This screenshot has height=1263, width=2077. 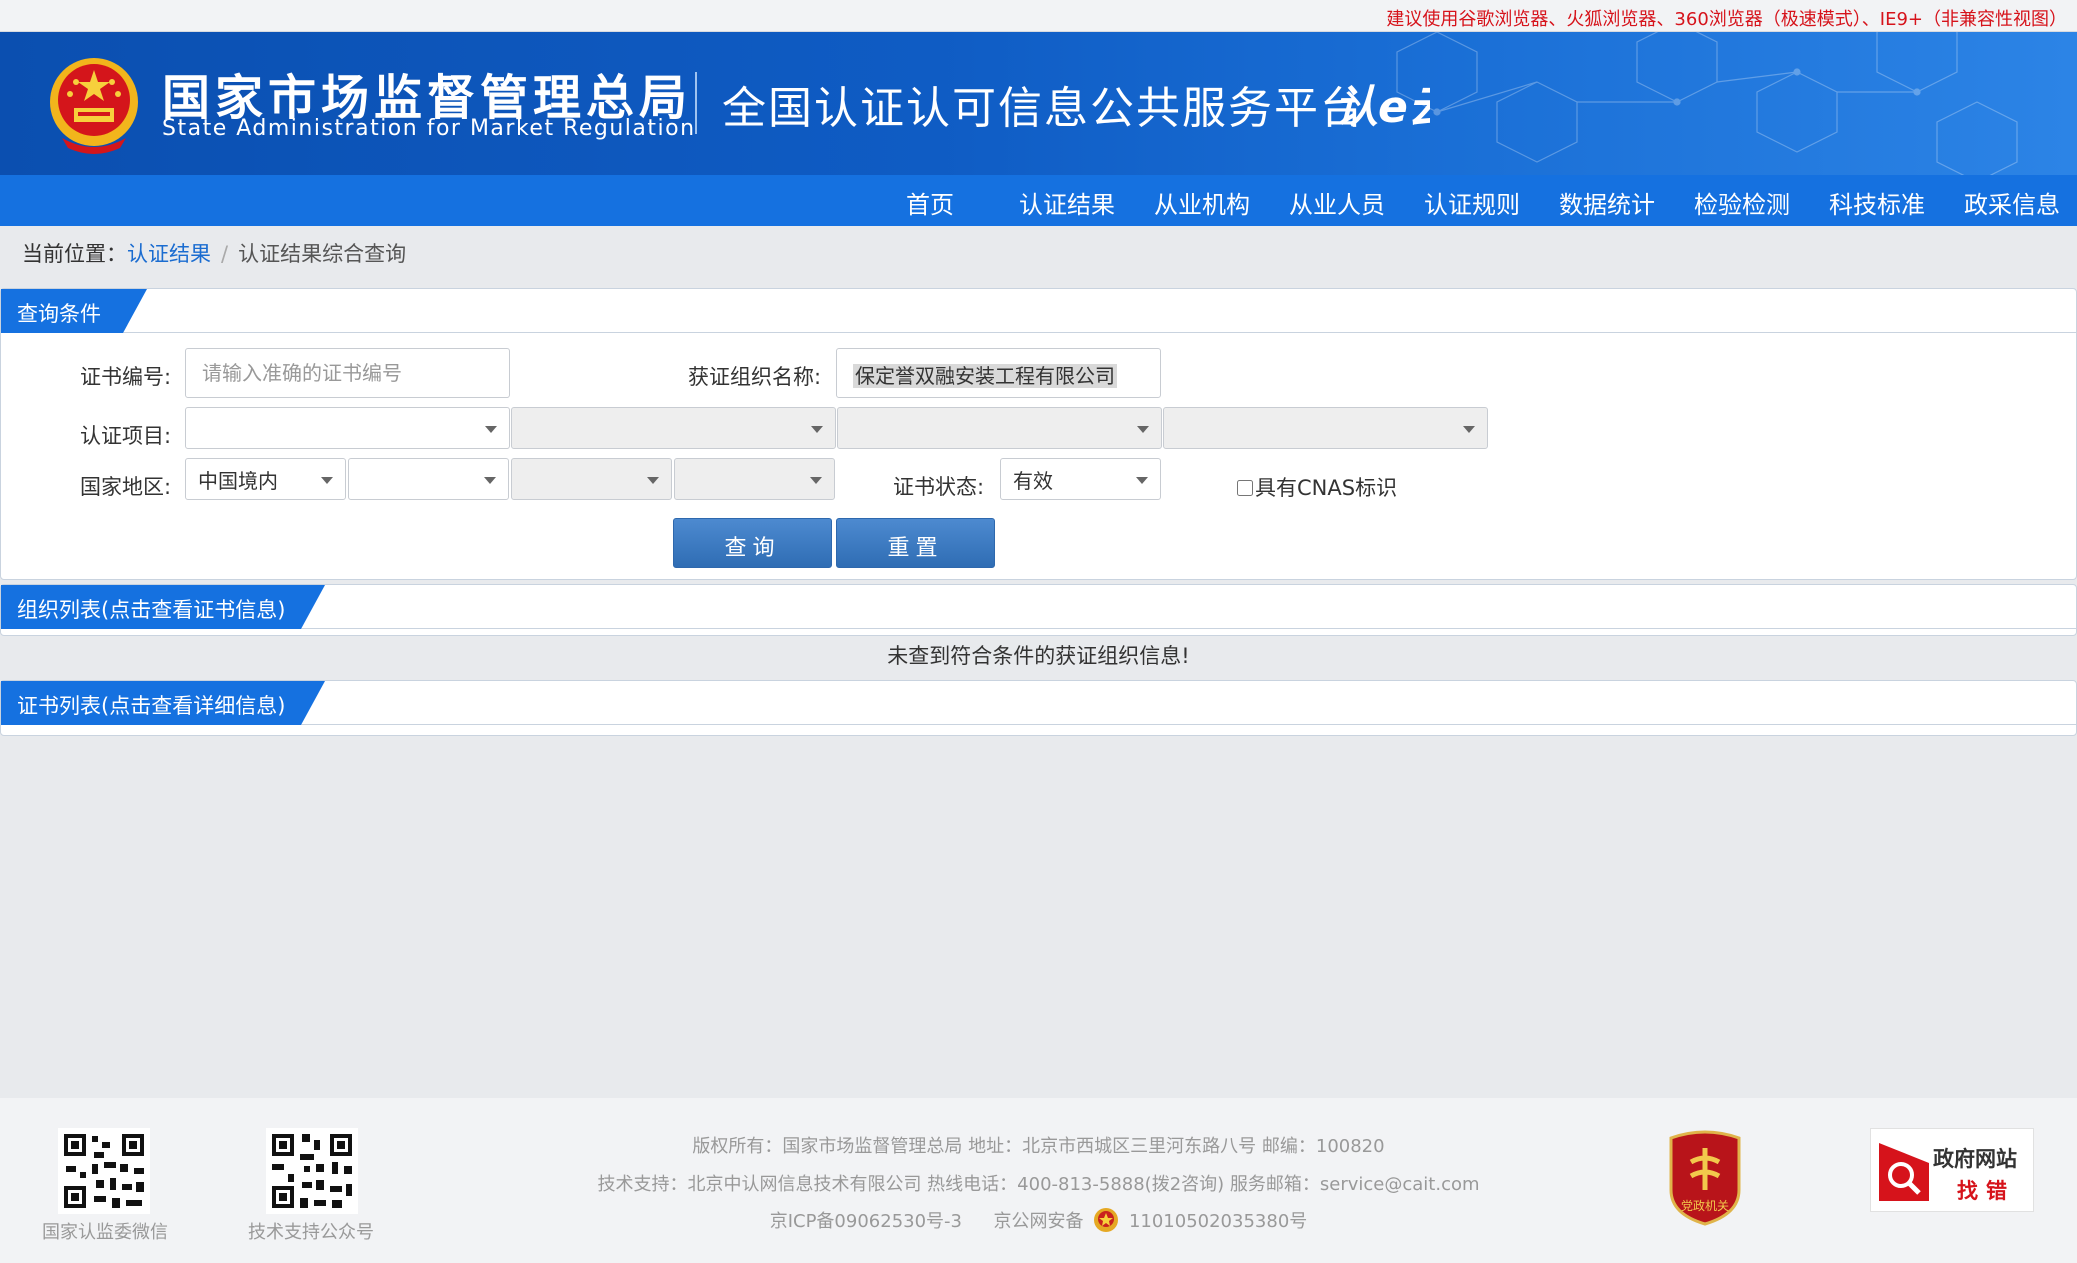 What do you see at coordinates (1044, 108) in the screenshot?
I see `platform-title: 全国认证认可信息公共服务平台` at bounding box center [1044, 108].